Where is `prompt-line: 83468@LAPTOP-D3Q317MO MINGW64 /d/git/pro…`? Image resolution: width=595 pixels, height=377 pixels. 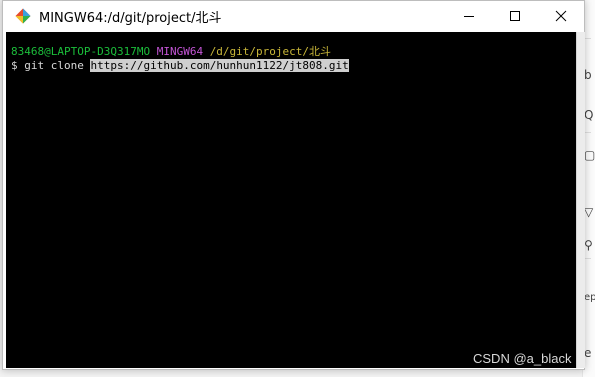 prompt-line: 83468@LAPTOP-D3Q317MO MINGW64 /d/git/pro… is located at coordinates (171, 52).